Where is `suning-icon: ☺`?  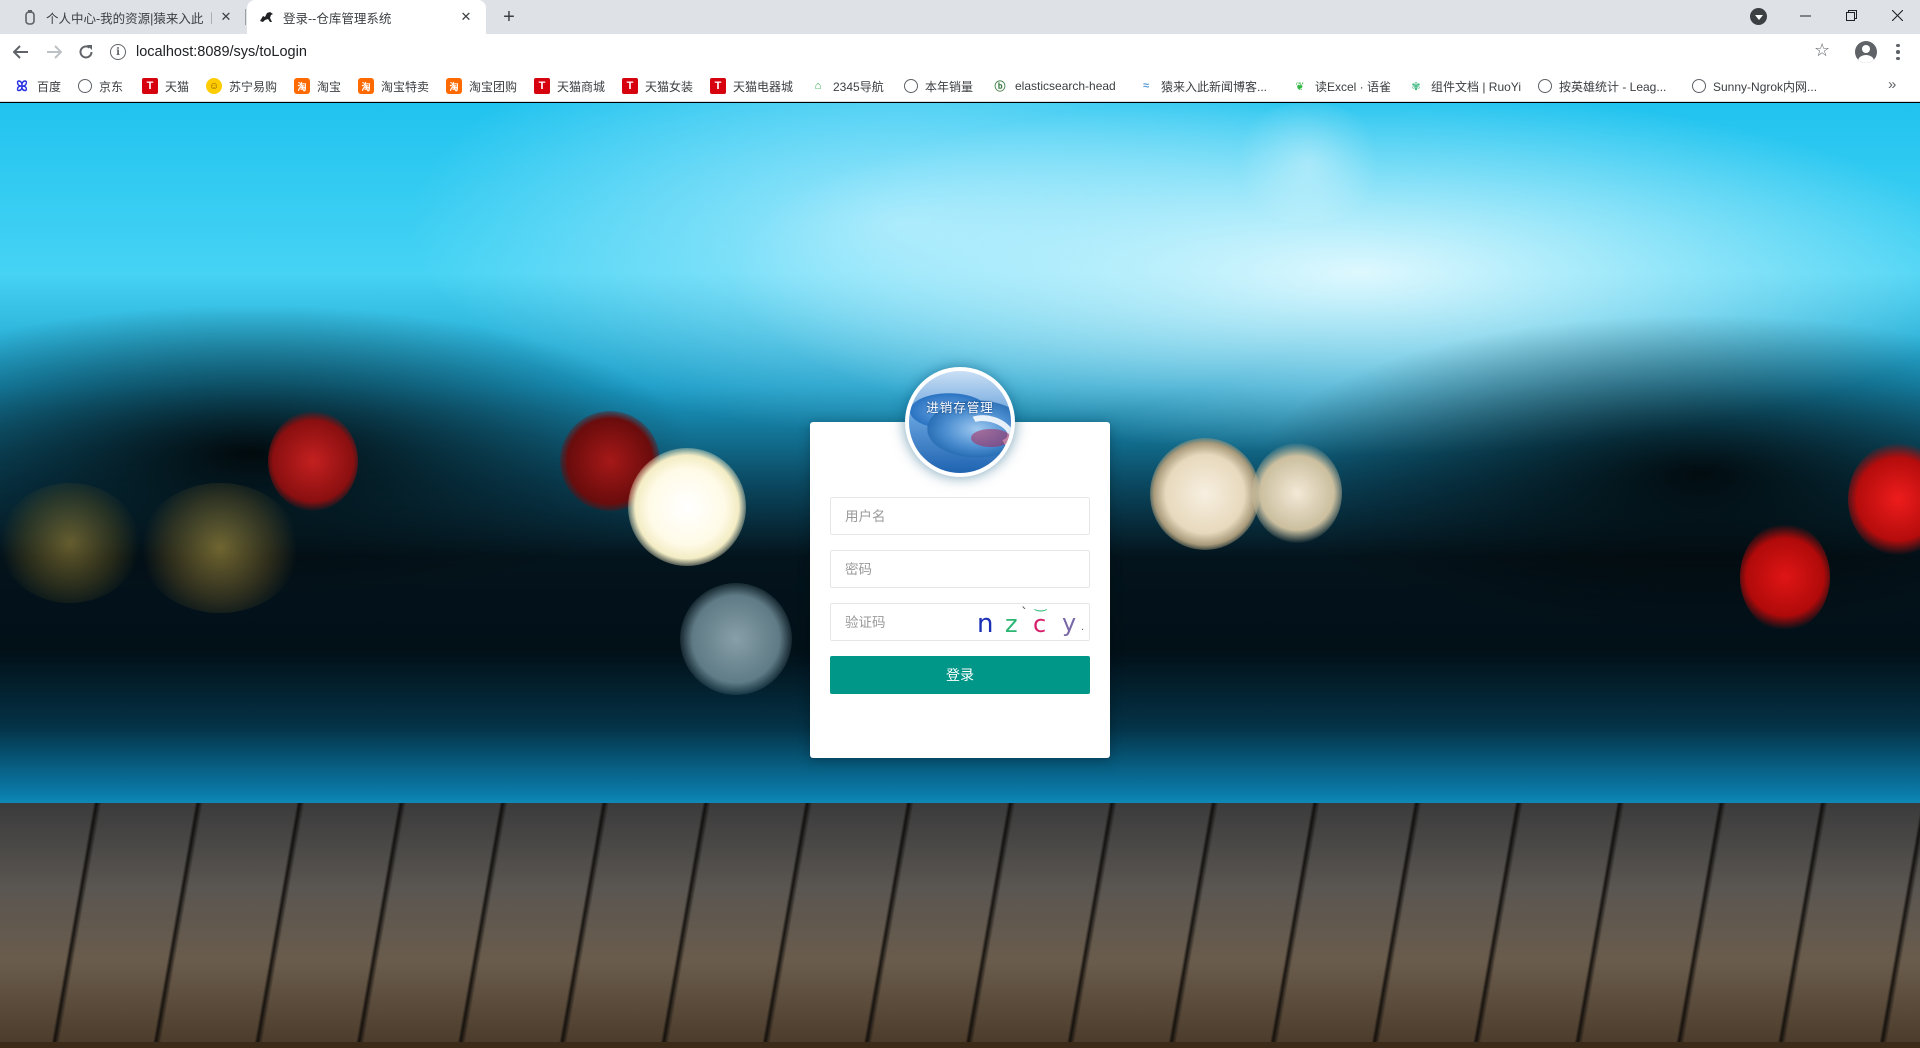 suning-icon: ☺ is located at coordinates (214, 86).